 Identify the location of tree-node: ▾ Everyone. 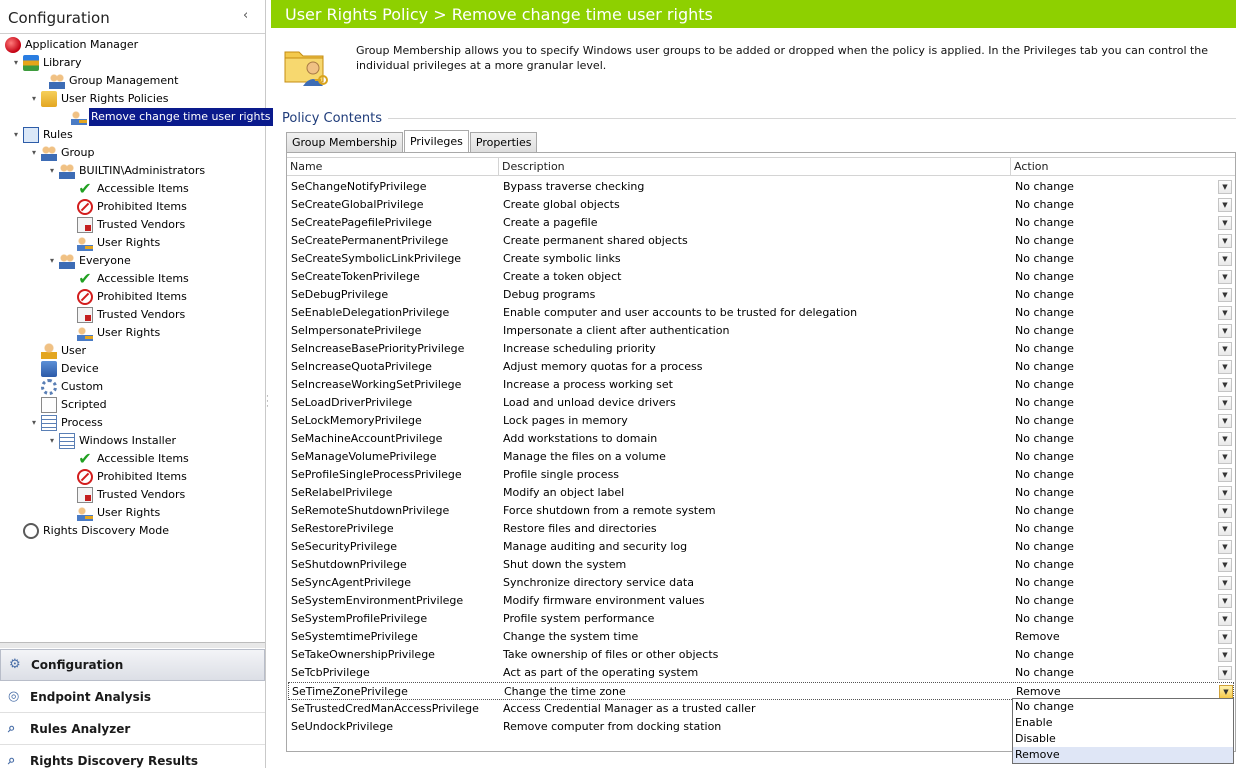
(90, 261).